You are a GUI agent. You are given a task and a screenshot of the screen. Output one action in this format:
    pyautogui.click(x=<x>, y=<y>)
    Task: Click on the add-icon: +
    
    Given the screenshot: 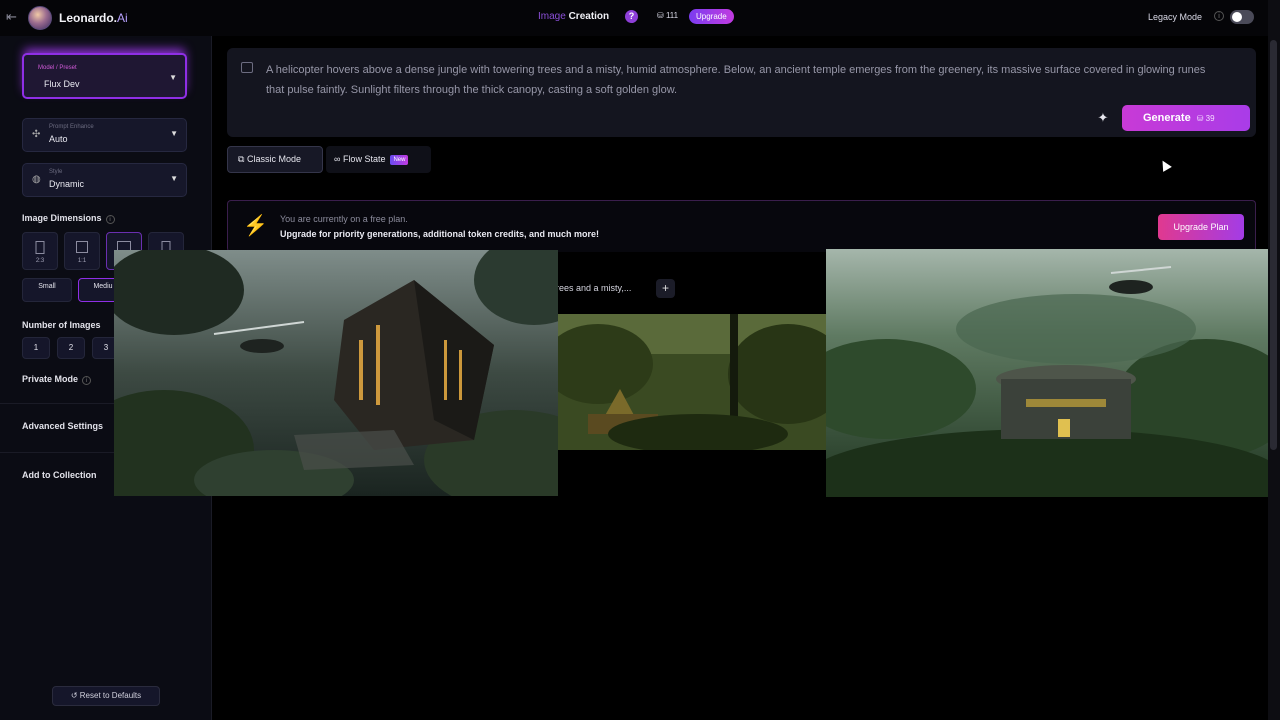 What is the action you would take?
    pyautogui.click(x=665, y=288)
    